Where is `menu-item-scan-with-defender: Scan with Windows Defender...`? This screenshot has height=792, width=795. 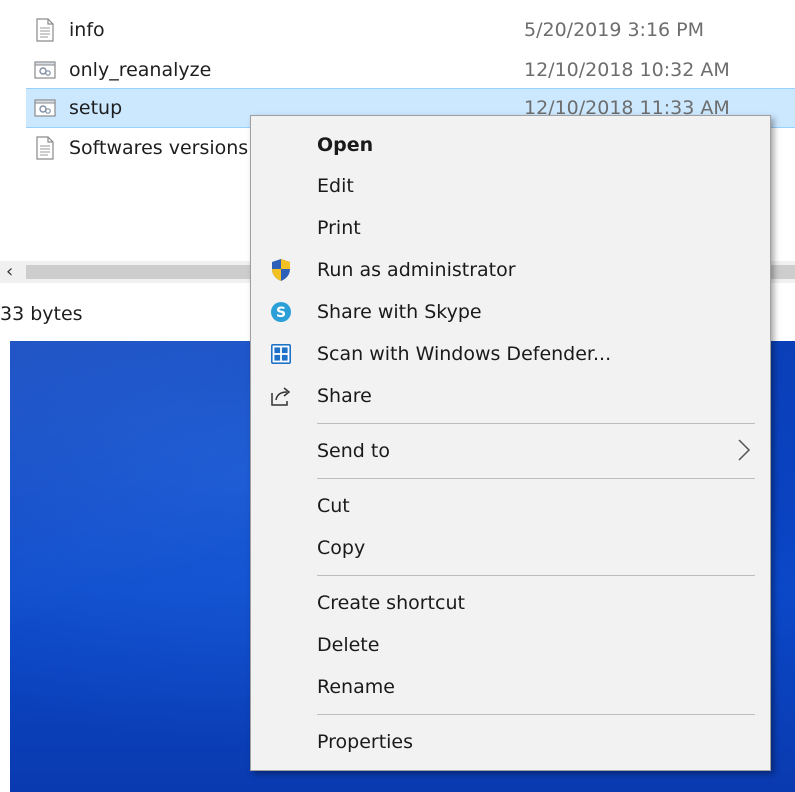 menu-item-scan-with-defender: Scan with Windows Defender... is located at coordinates (510, 354).